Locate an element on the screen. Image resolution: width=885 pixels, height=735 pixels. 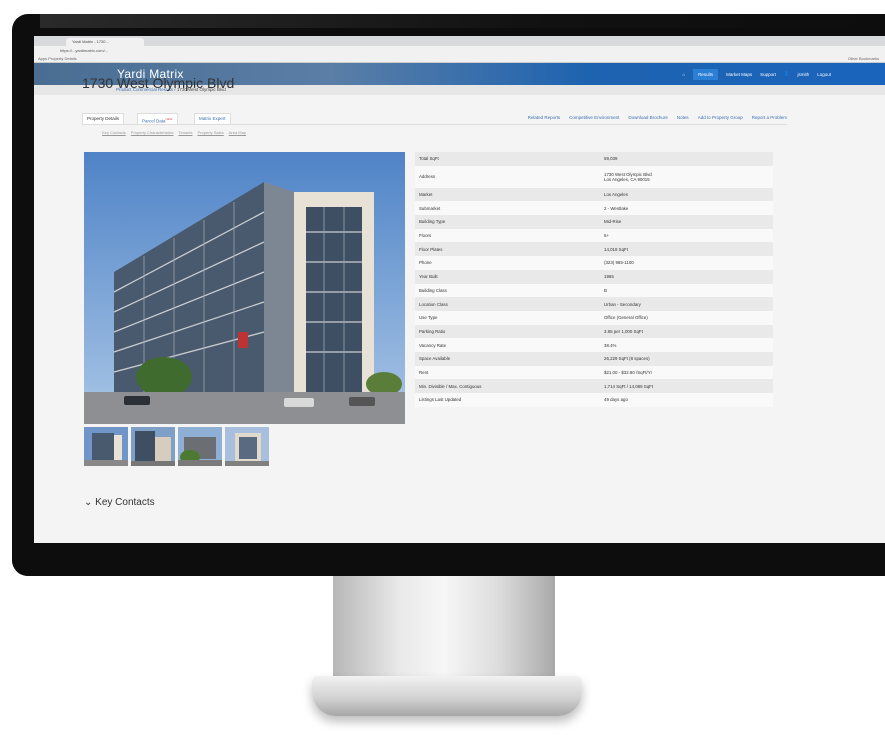
new-badge: NEW is located at coordinates (169, 119).